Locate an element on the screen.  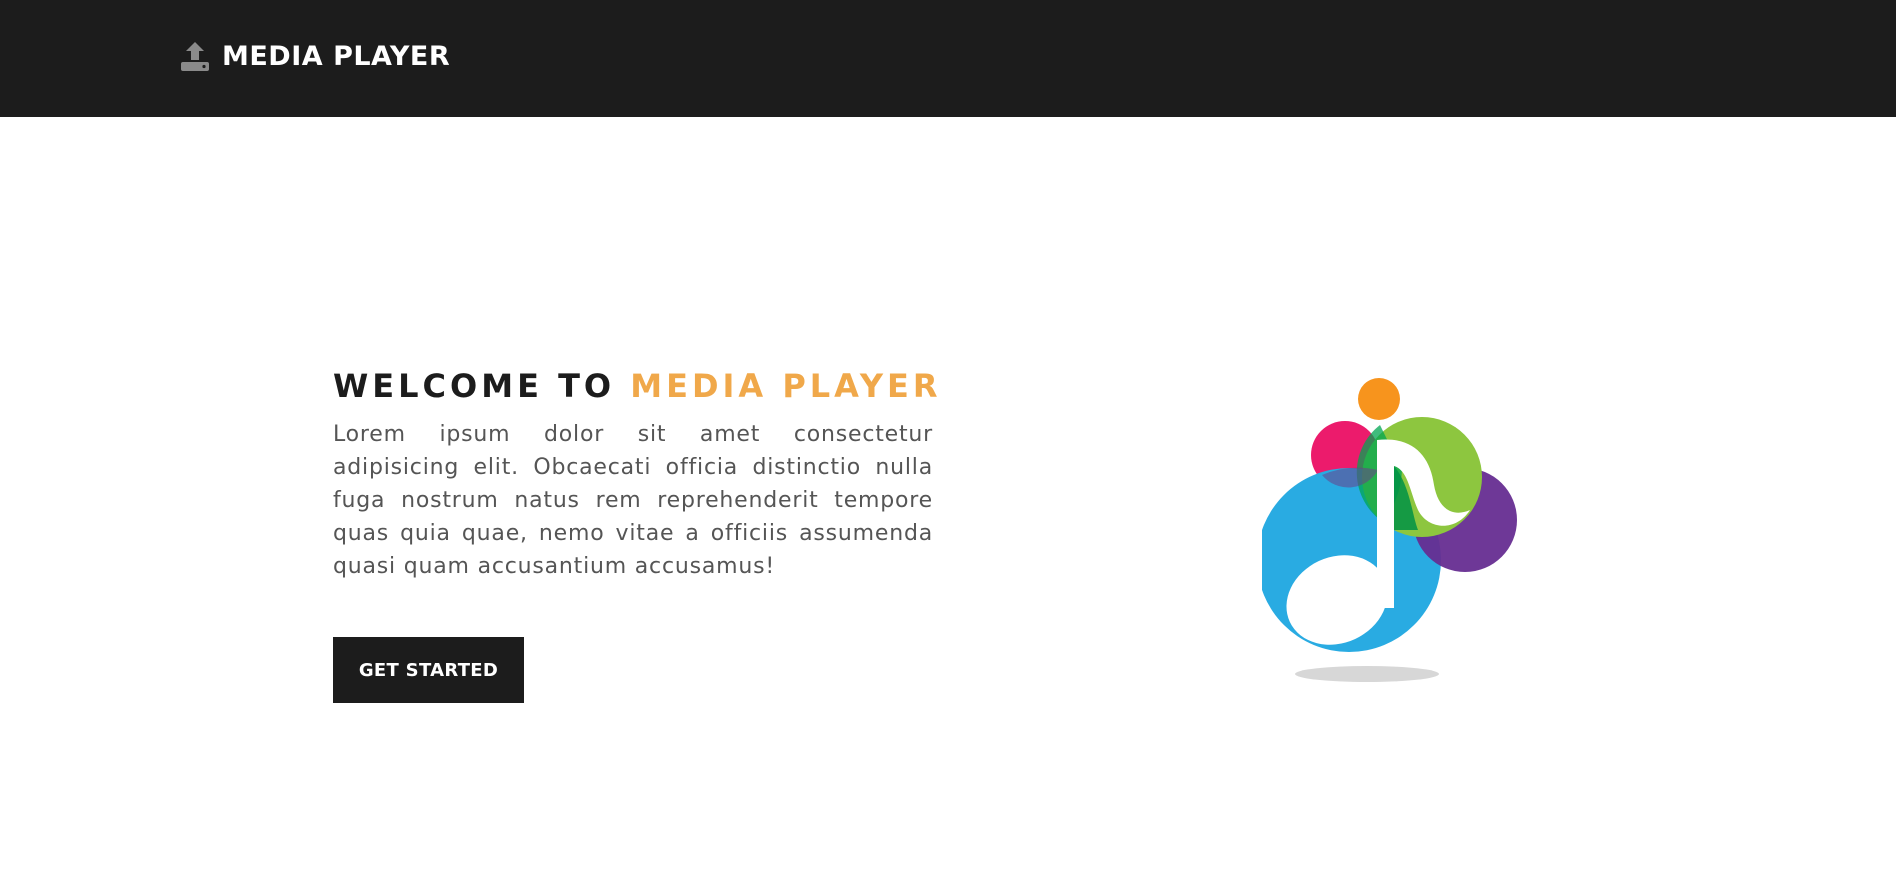
hero-title-accent: MEDIA PLAYER is located at coordinates (786, 386).